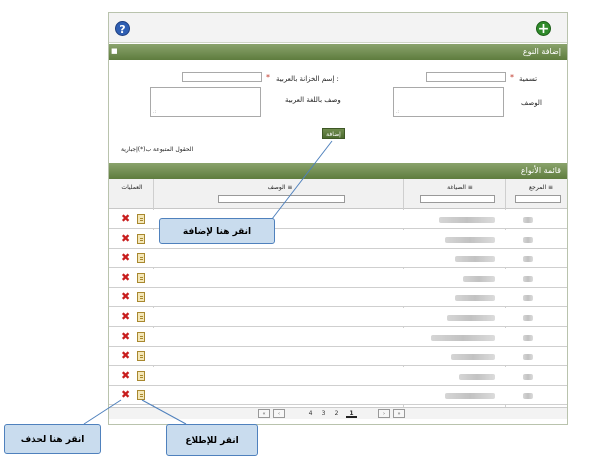  What do you see at coordinates (102, 412) in the screenshot?
I see `delete-callout-line` at bounding box center [102, 412].